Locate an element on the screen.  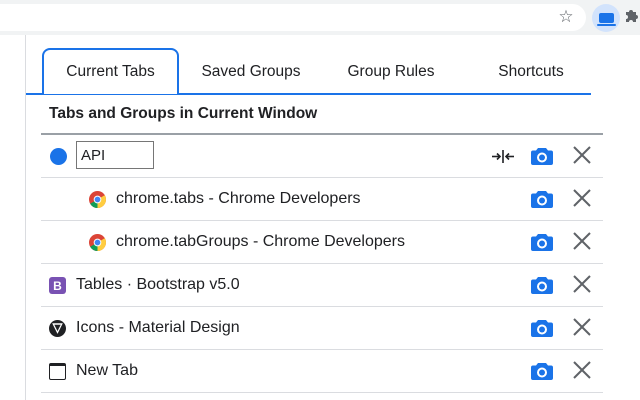
group-name-input is located at coordinates (115, 155).